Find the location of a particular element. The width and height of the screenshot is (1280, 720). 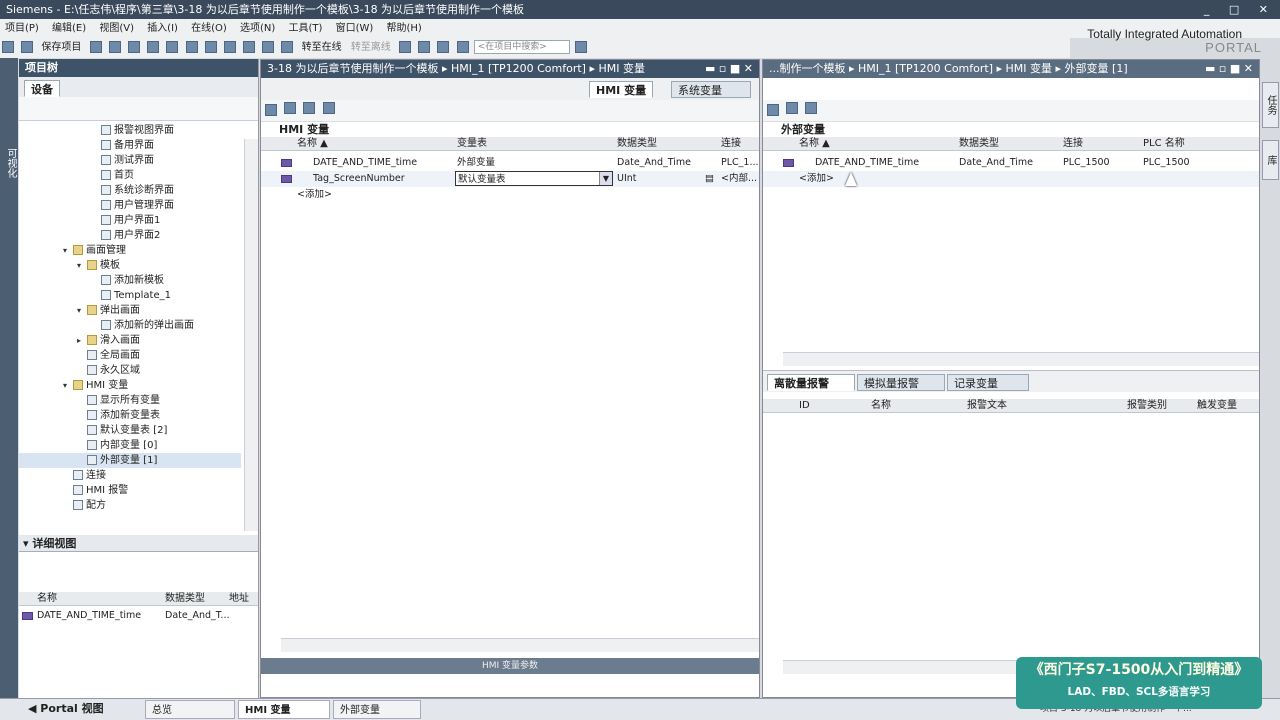

right-window-controls: ▬ ▫ ■ ✕ is located at coordinates (1229, 69).